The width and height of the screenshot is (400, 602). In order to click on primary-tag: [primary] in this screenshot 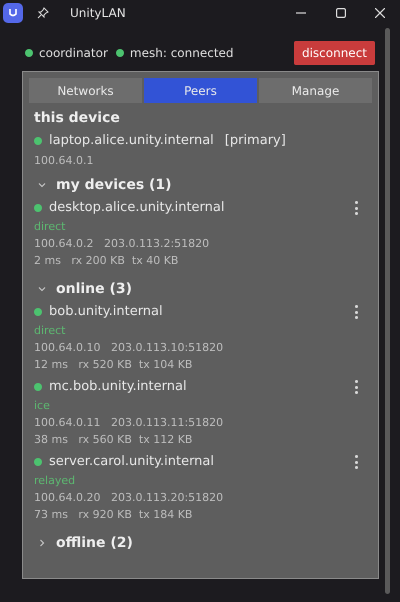, I will do `click(255, 141)`.